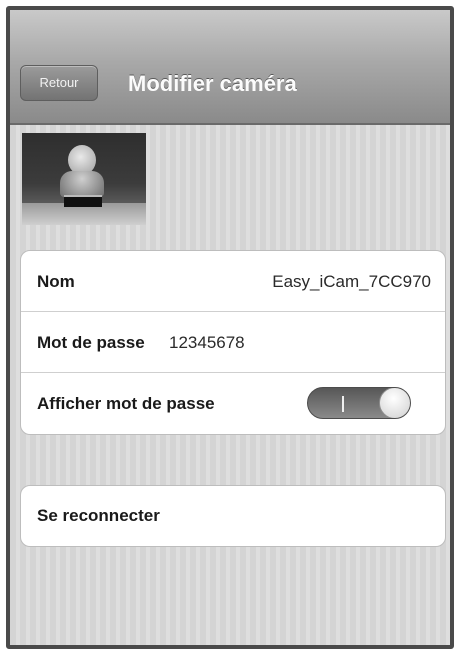  Describe the element at coordinates (343, 404) in the screenshot. I see `toggle-on-mark` at that location.